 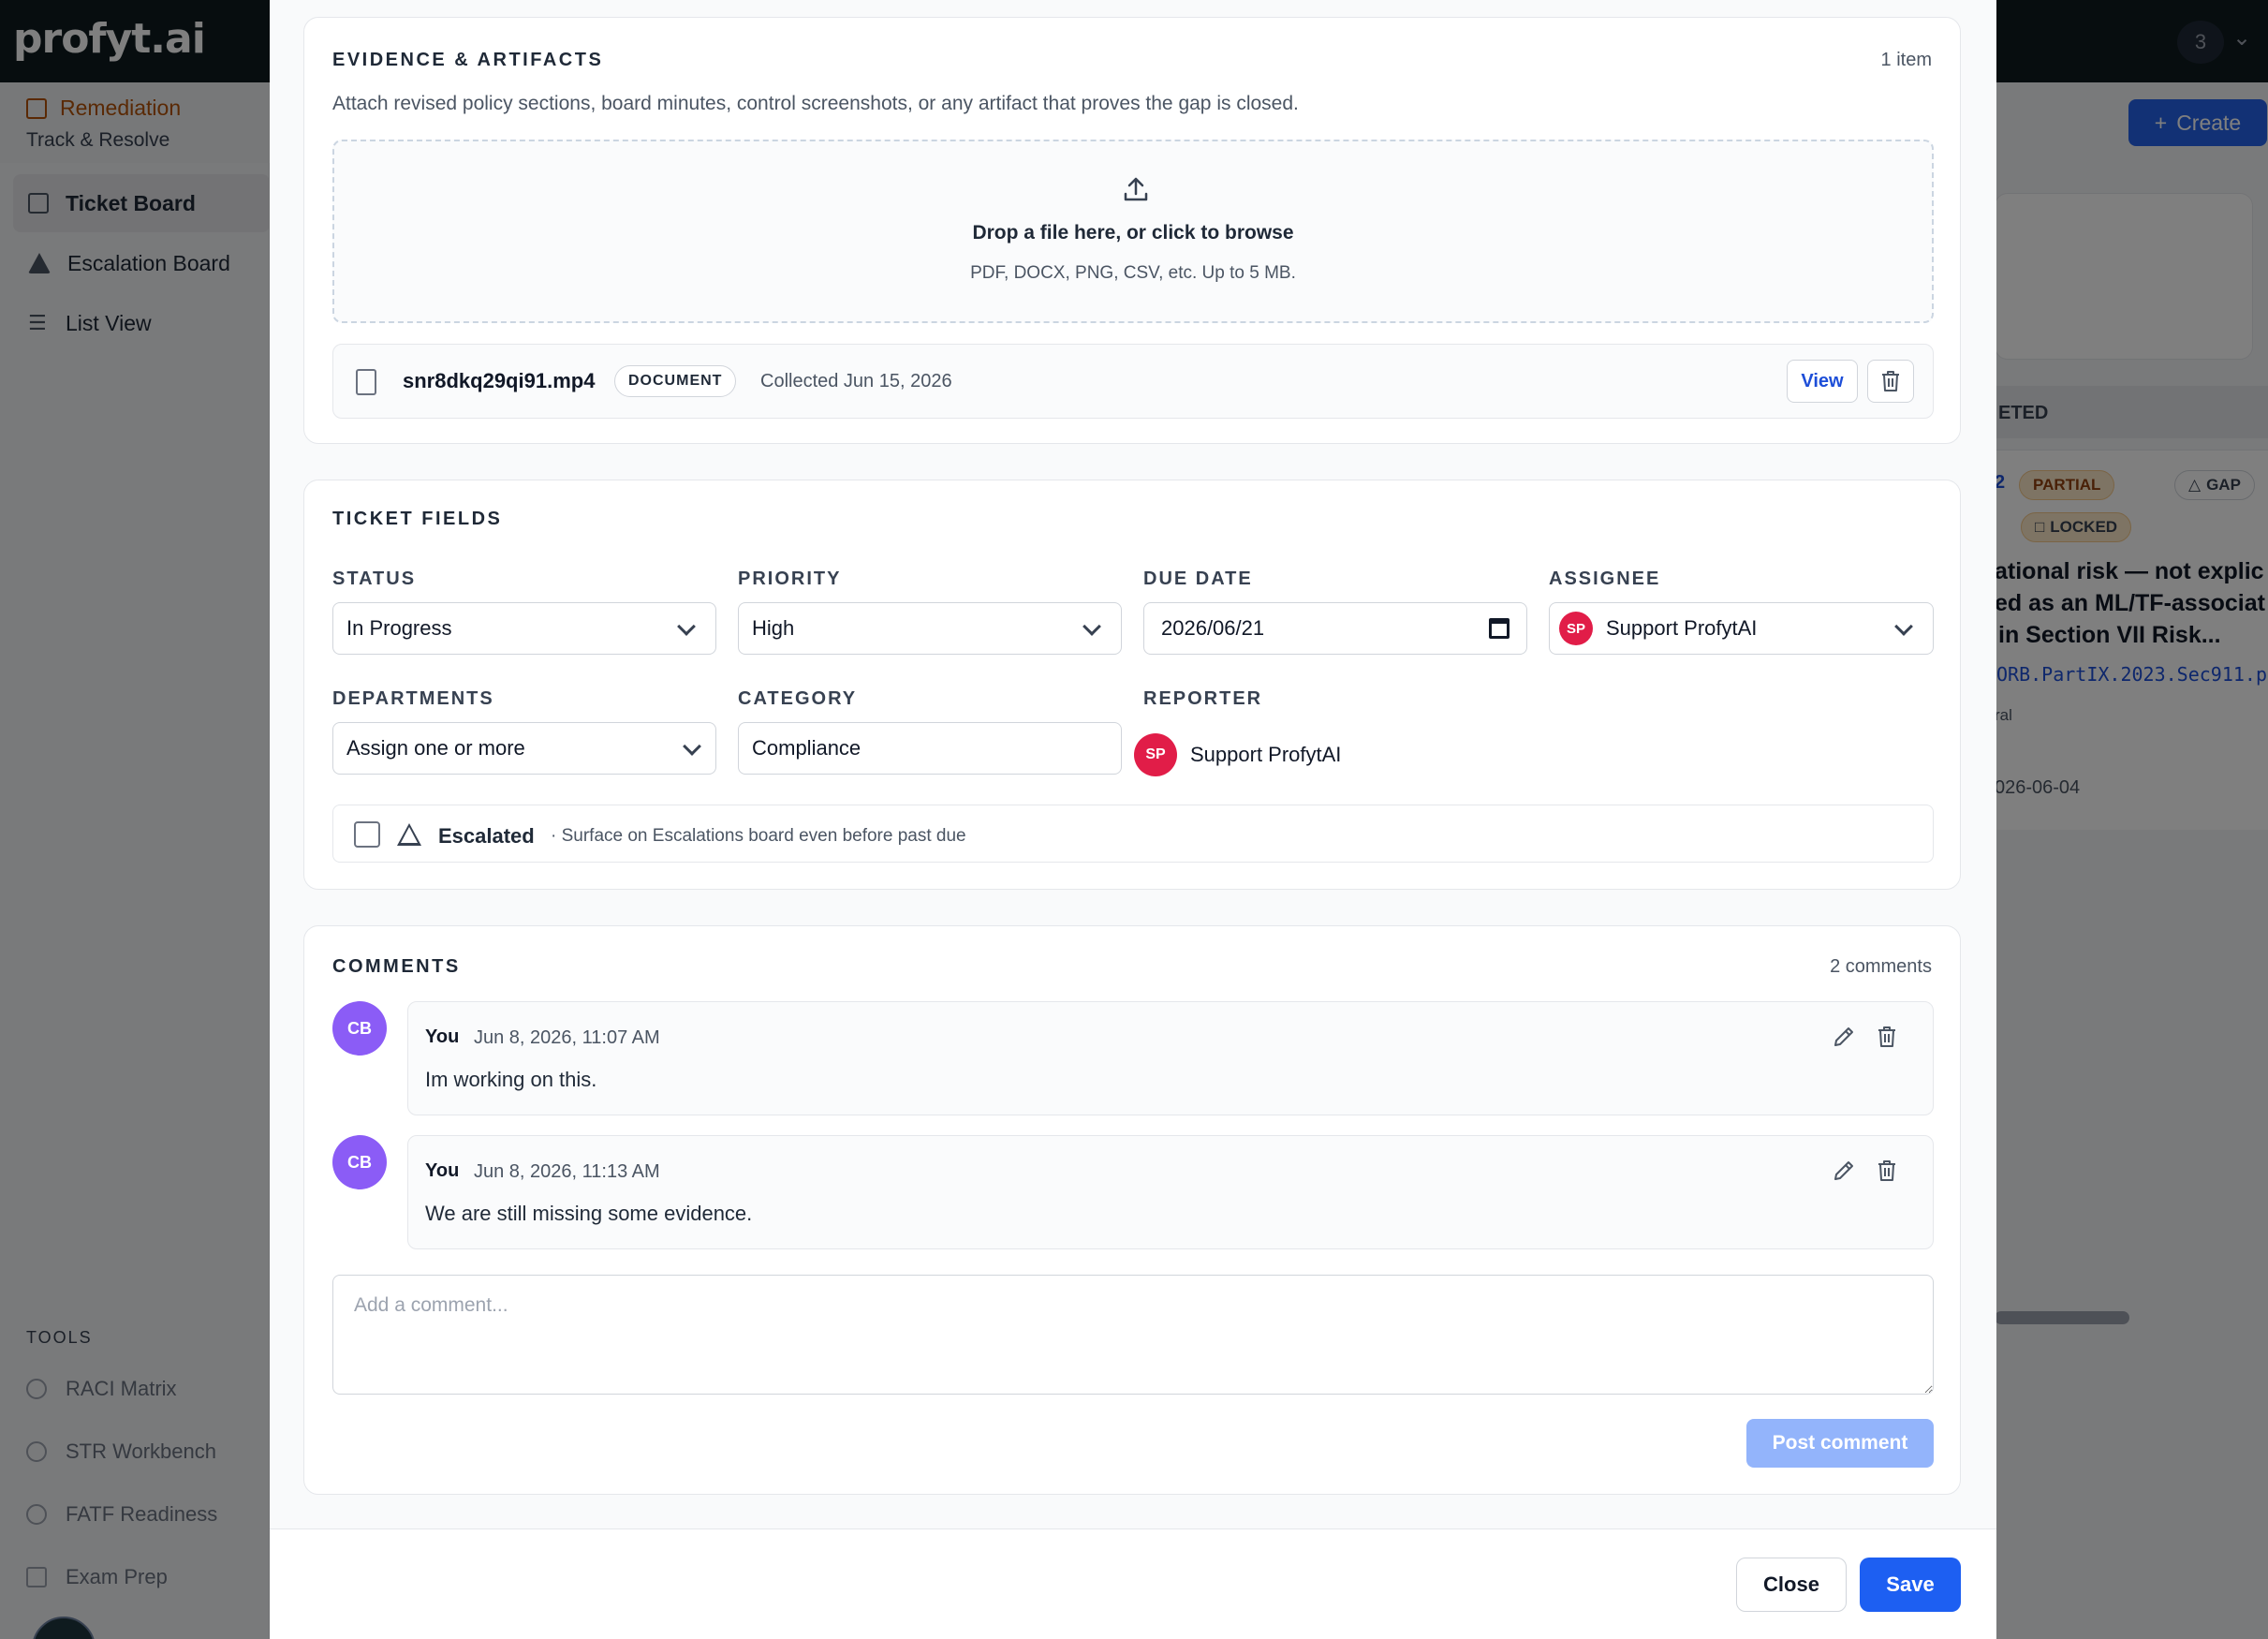 I want to click on escalated-label: Escalated, so click(x=486, y=836).